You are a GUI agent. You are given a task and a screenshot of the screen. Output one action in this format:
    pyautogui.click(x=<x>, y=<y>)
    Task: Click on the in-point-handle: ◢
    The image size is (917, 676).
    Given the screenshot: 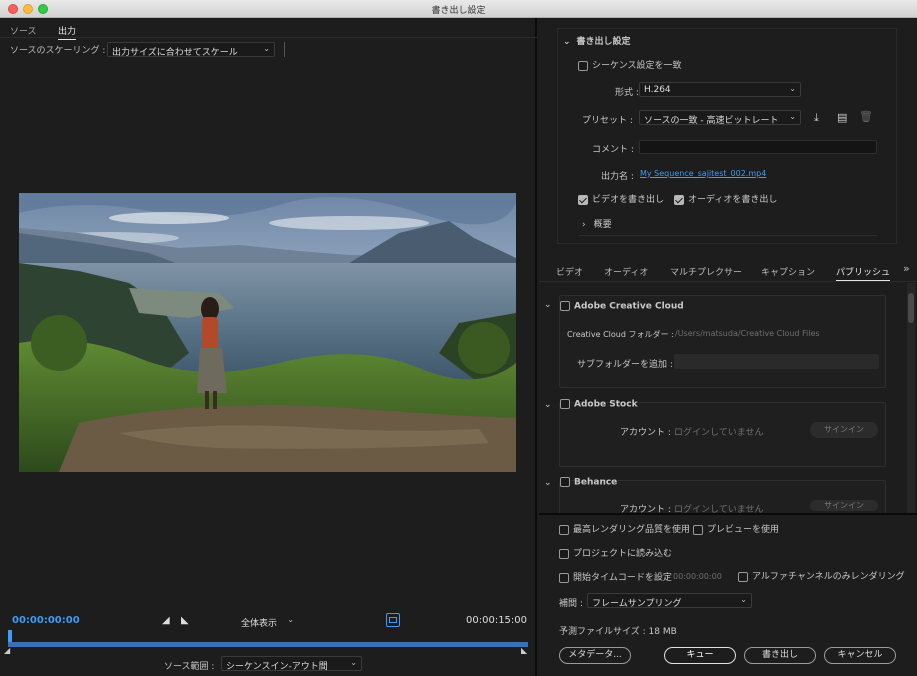 What is the action you would take?
    pyautogui.click(x=7, y=650)
    